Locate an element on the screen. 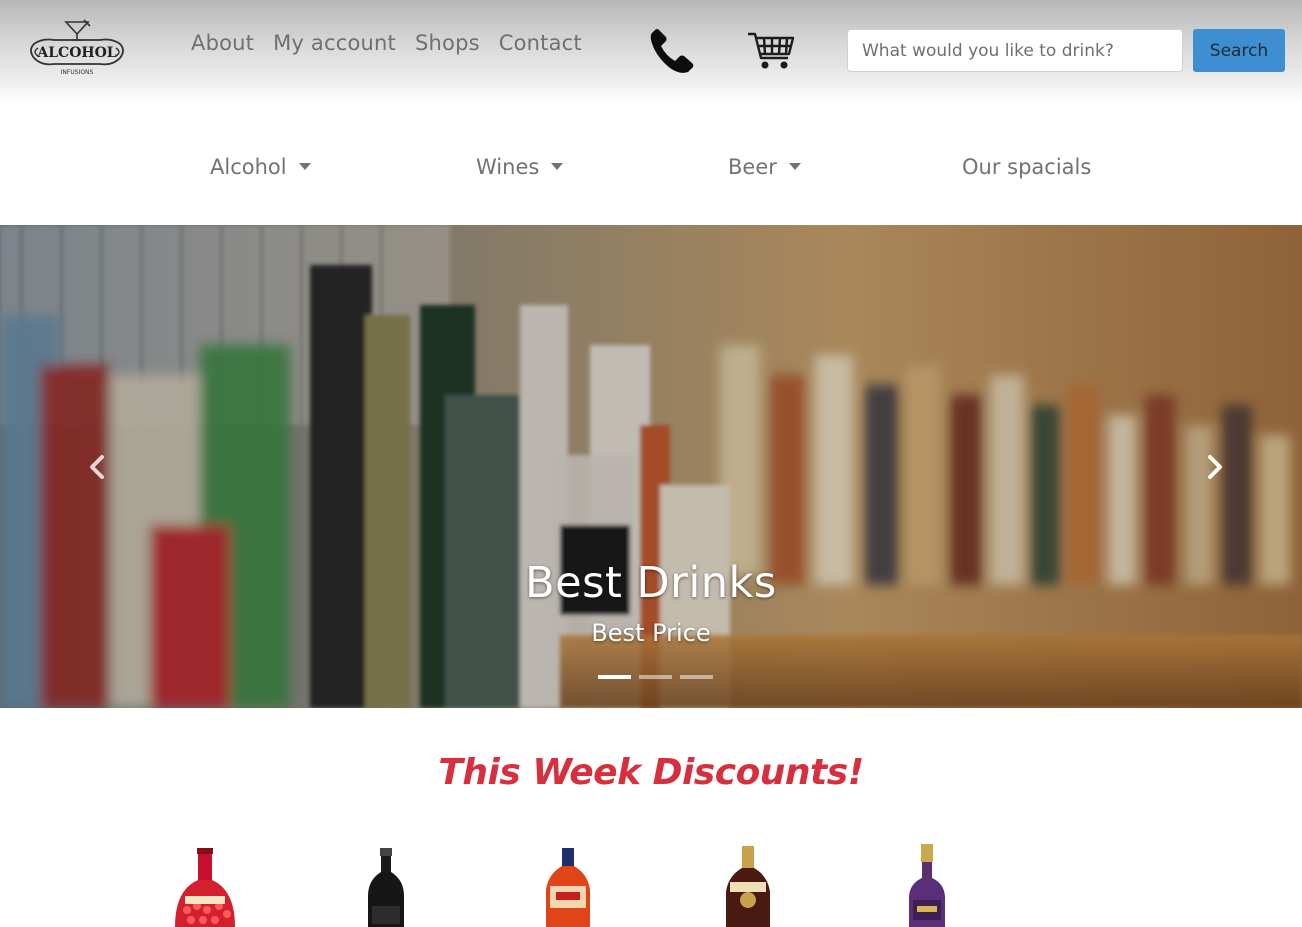 This screenshot has height=927, width=1302. logo-subtext: INFUSIONS is located at coordinates (77, 72).